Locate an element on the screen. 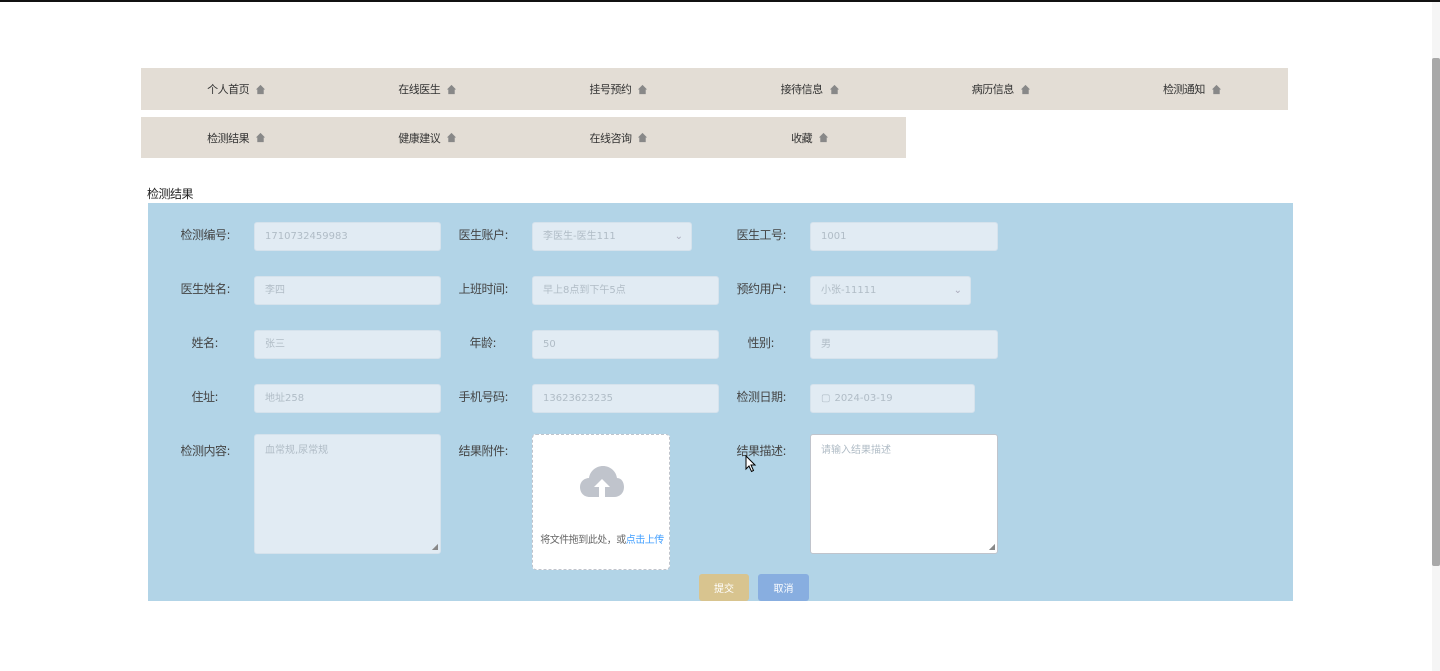 The image size is (1440, 671). nav-item-online-doctor: 在线医生 is located at coordinates (427, 89).